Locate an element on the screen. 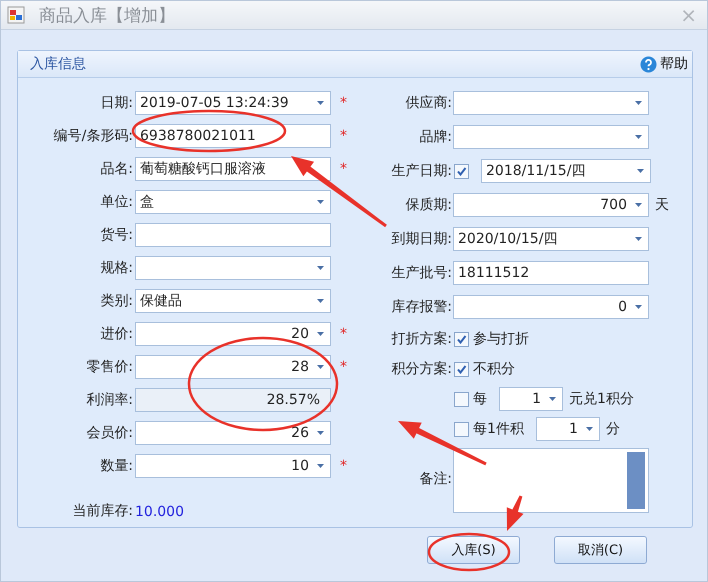  field-label: 类别: is located at coordinates (116, 301).